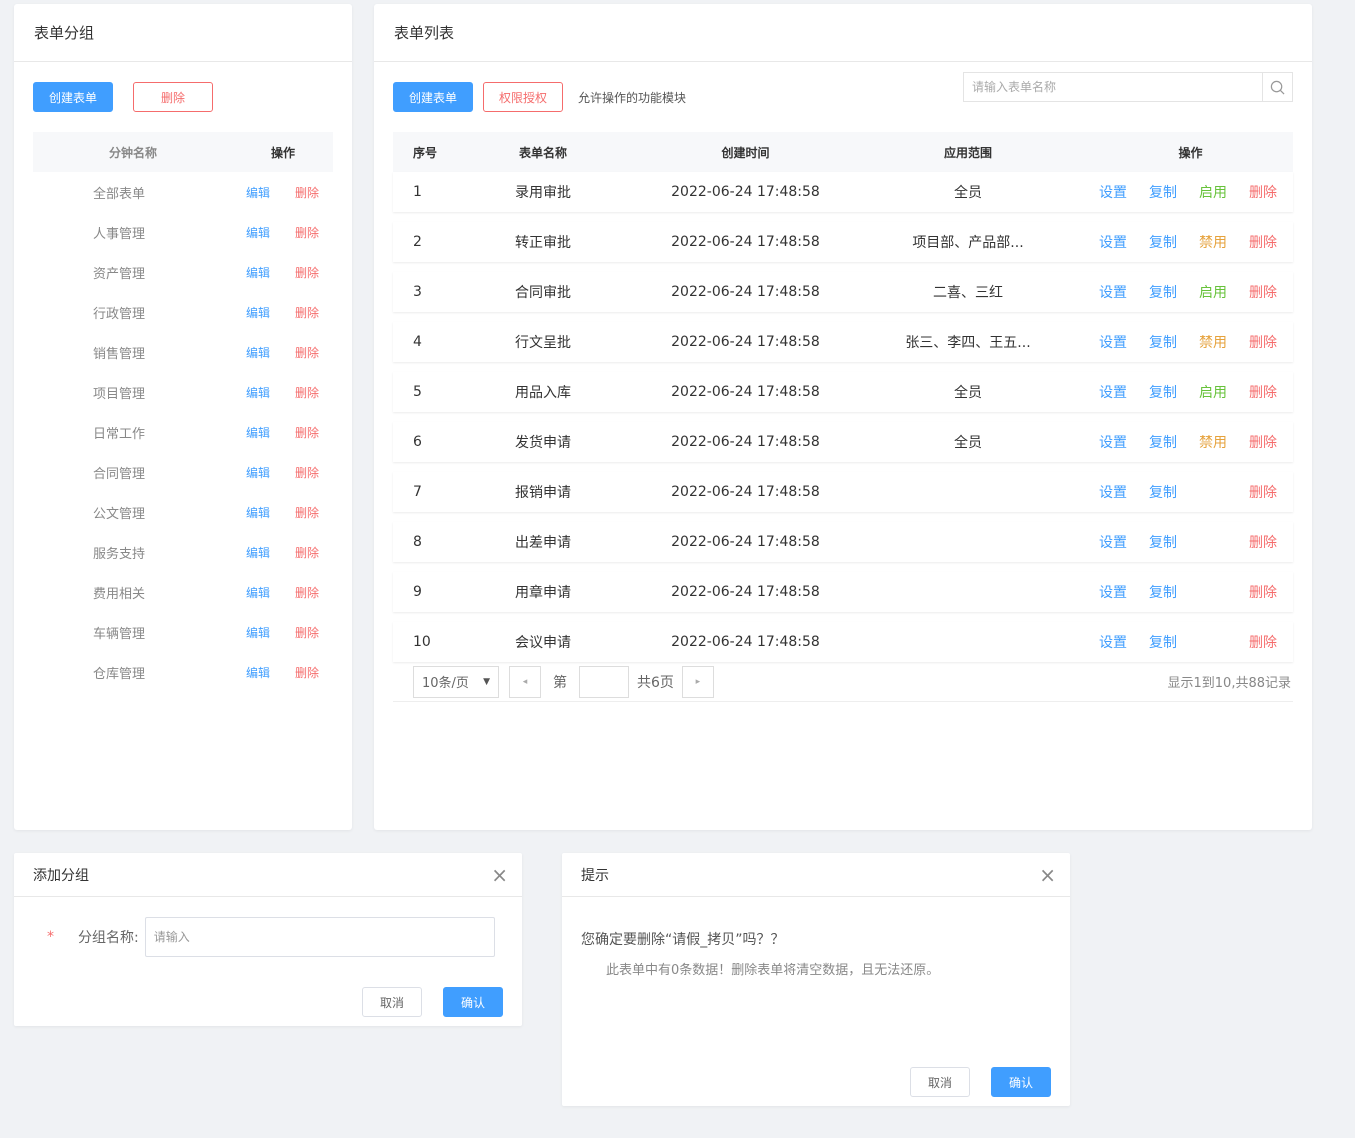 Image resolution: width=1355 pixels, height=1138 pixels. I want to click on group-row: 资产管理 编辑 删除, so click(183, 272).